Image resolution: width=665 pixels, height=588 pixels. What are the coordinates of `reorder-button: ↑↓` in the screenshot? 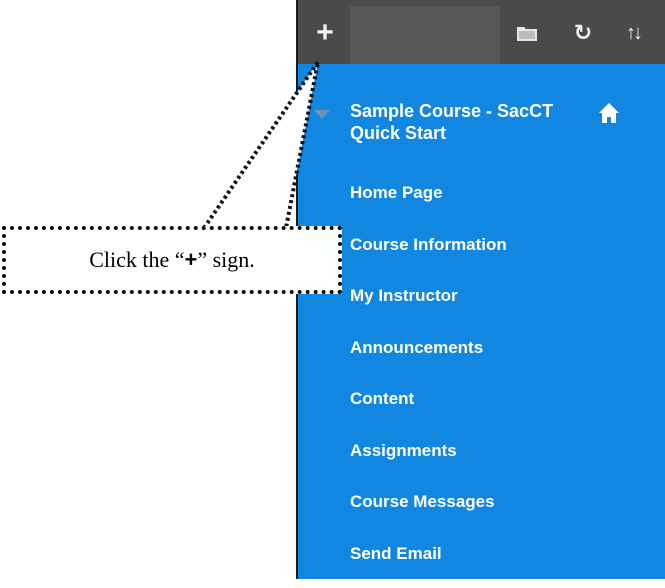 It's located at (633, 33).